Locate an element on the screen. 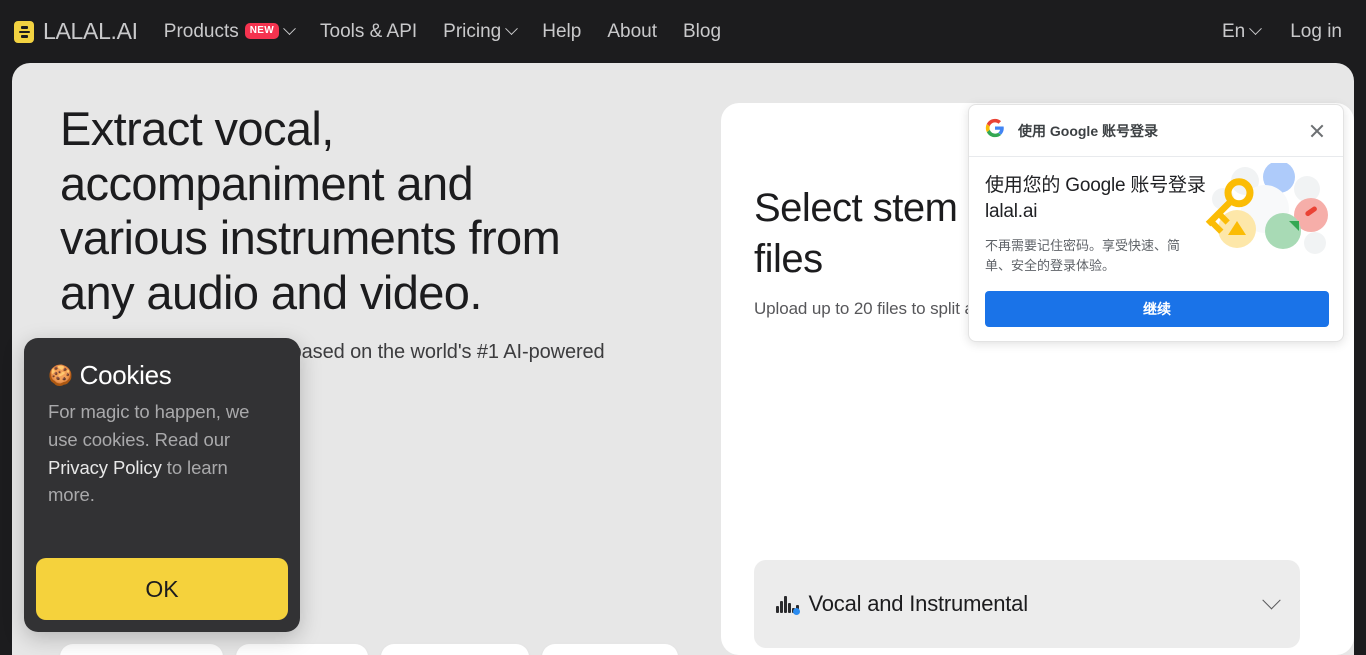 The width and height of the screenshot is (1366, 655). nav-right-group: En Log in is located at coordinates (1287, 32).